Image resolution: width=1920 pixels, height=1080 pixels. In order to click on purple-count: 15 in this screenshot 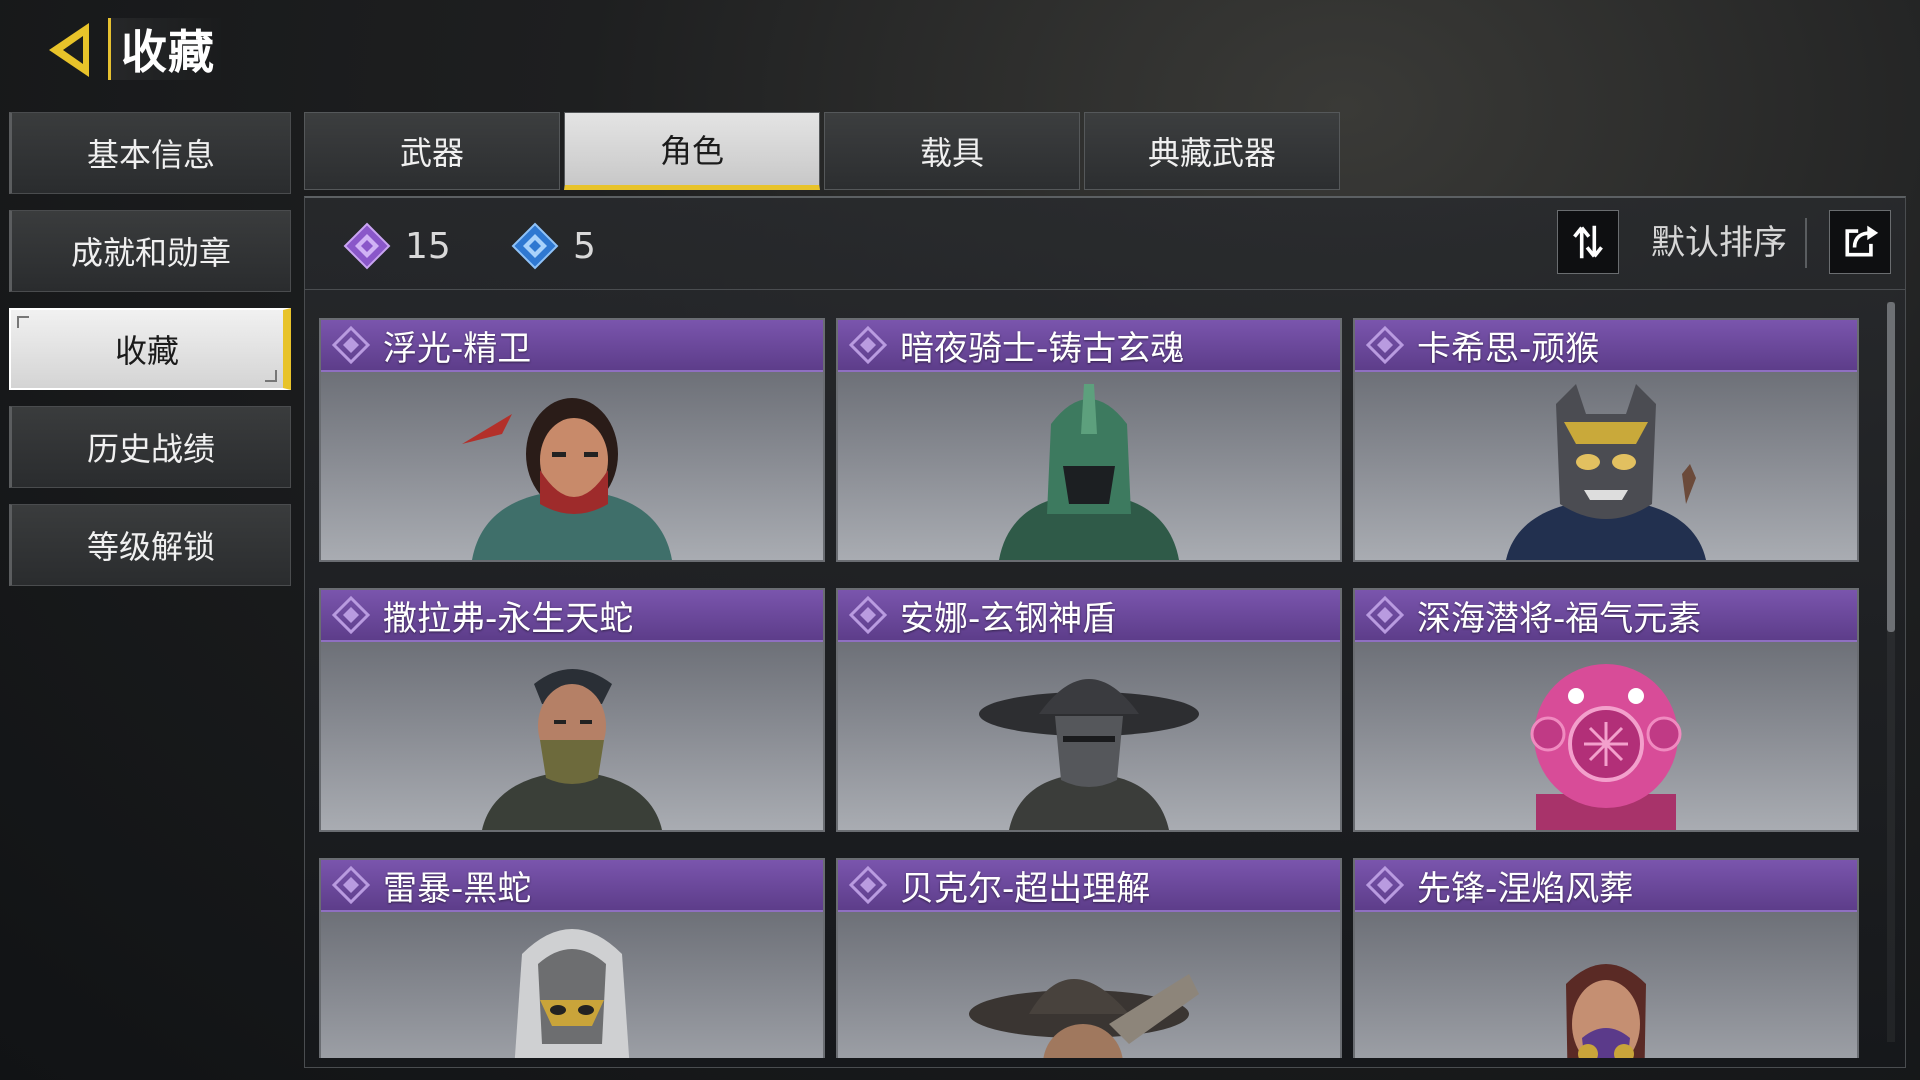, I will do `click(397, 246)`.